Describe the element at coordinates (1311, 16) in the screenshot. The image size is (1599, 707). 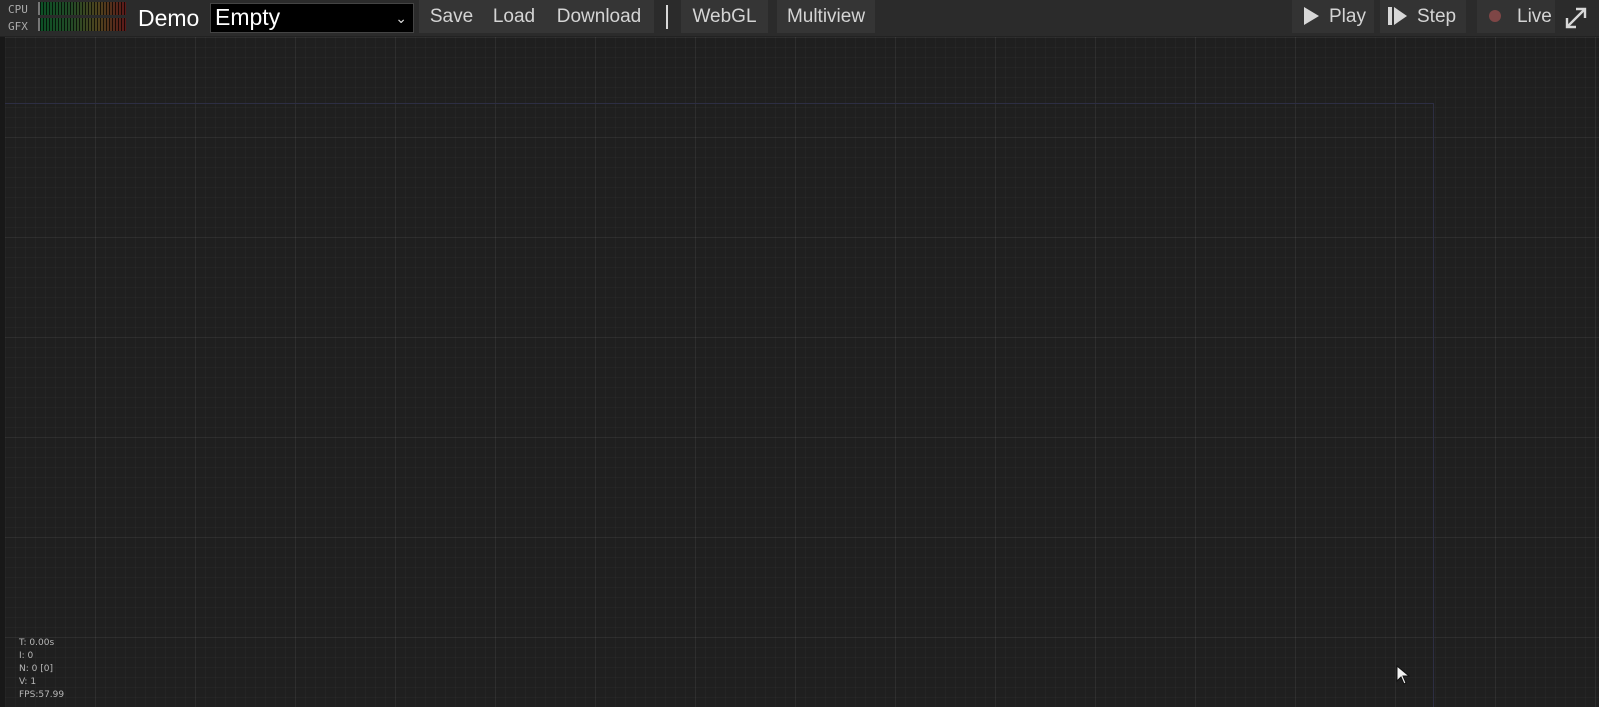
I see `play-icon` at that location.